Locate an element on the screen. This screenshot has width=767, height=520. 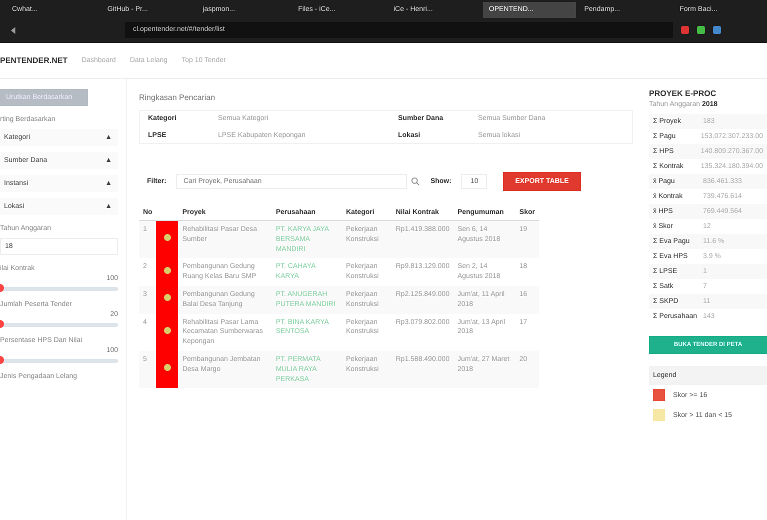
summary-title: Ringkasan Pencarian is located at coordinates (177, 97).